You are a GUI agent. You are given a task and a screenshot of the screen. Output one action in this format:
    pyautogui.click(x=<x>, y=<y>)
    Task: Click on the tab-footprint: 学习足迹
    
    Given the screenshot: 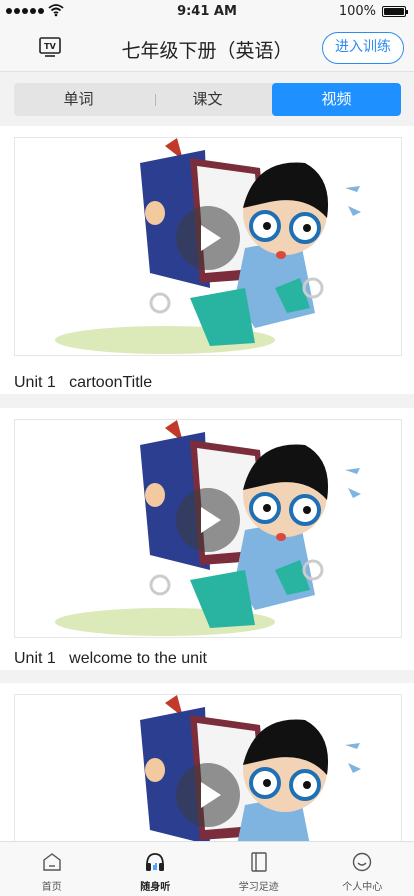 What is the action you would take?
    pyautogui.click(x=259, y=869)
    